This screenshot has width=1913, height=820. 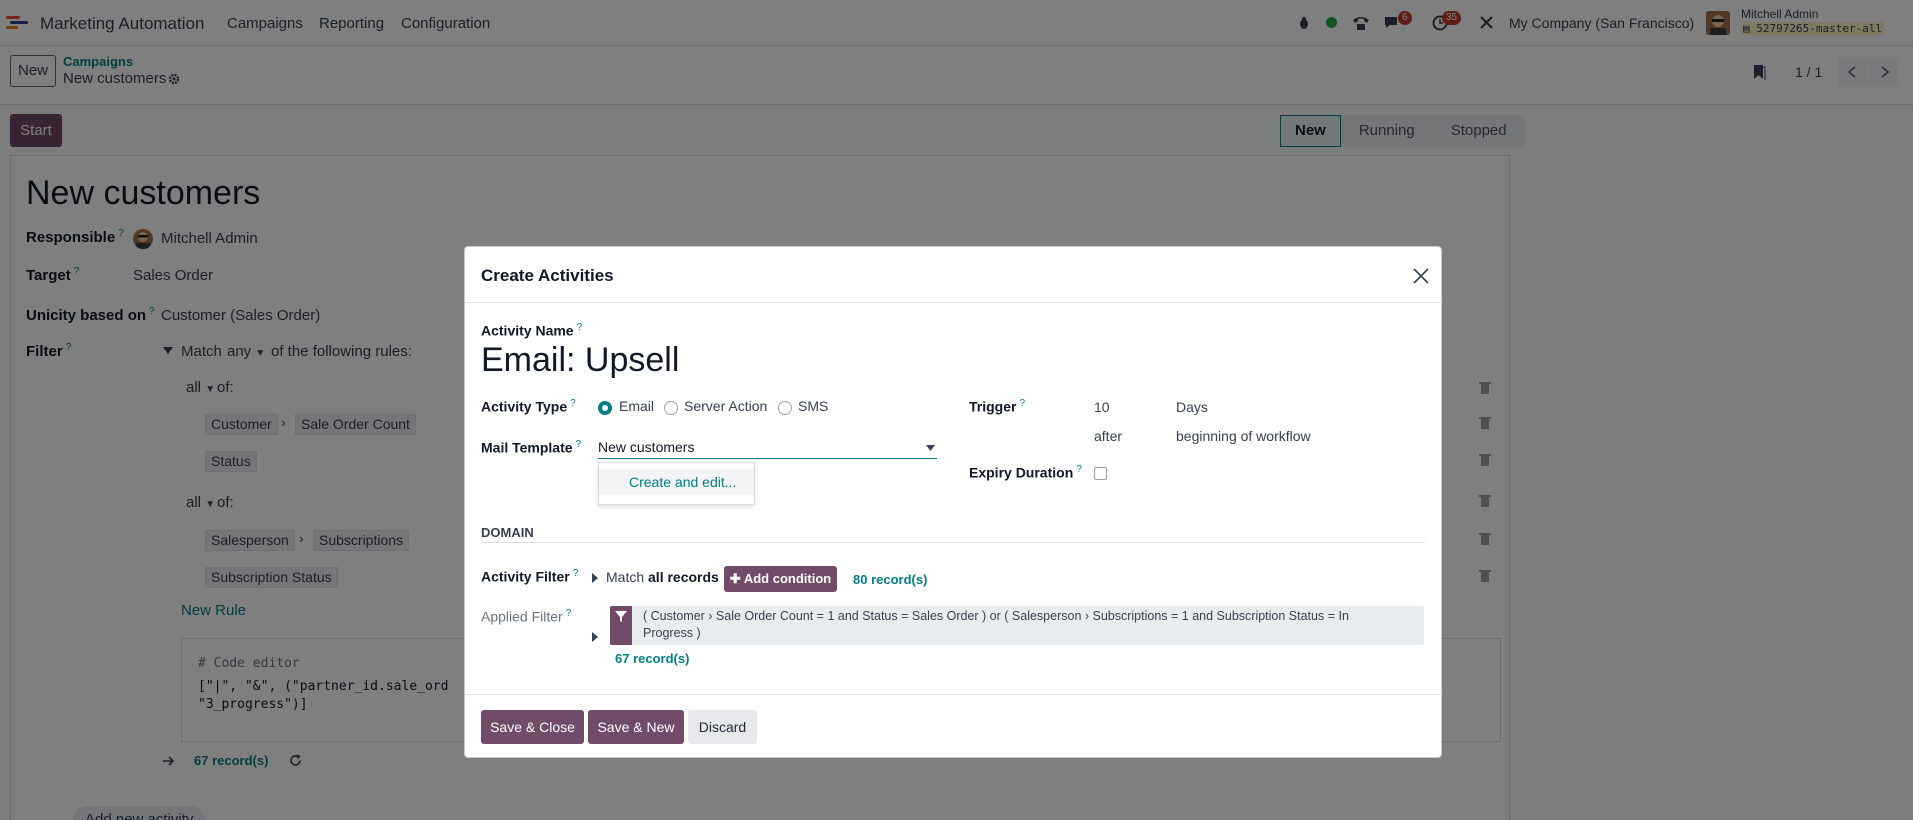 What do you see at coordinates (953, 726) in the screenshot?
I see `modal-footer: Save & Close Save & New Discard` at bounding box center [953, 726].